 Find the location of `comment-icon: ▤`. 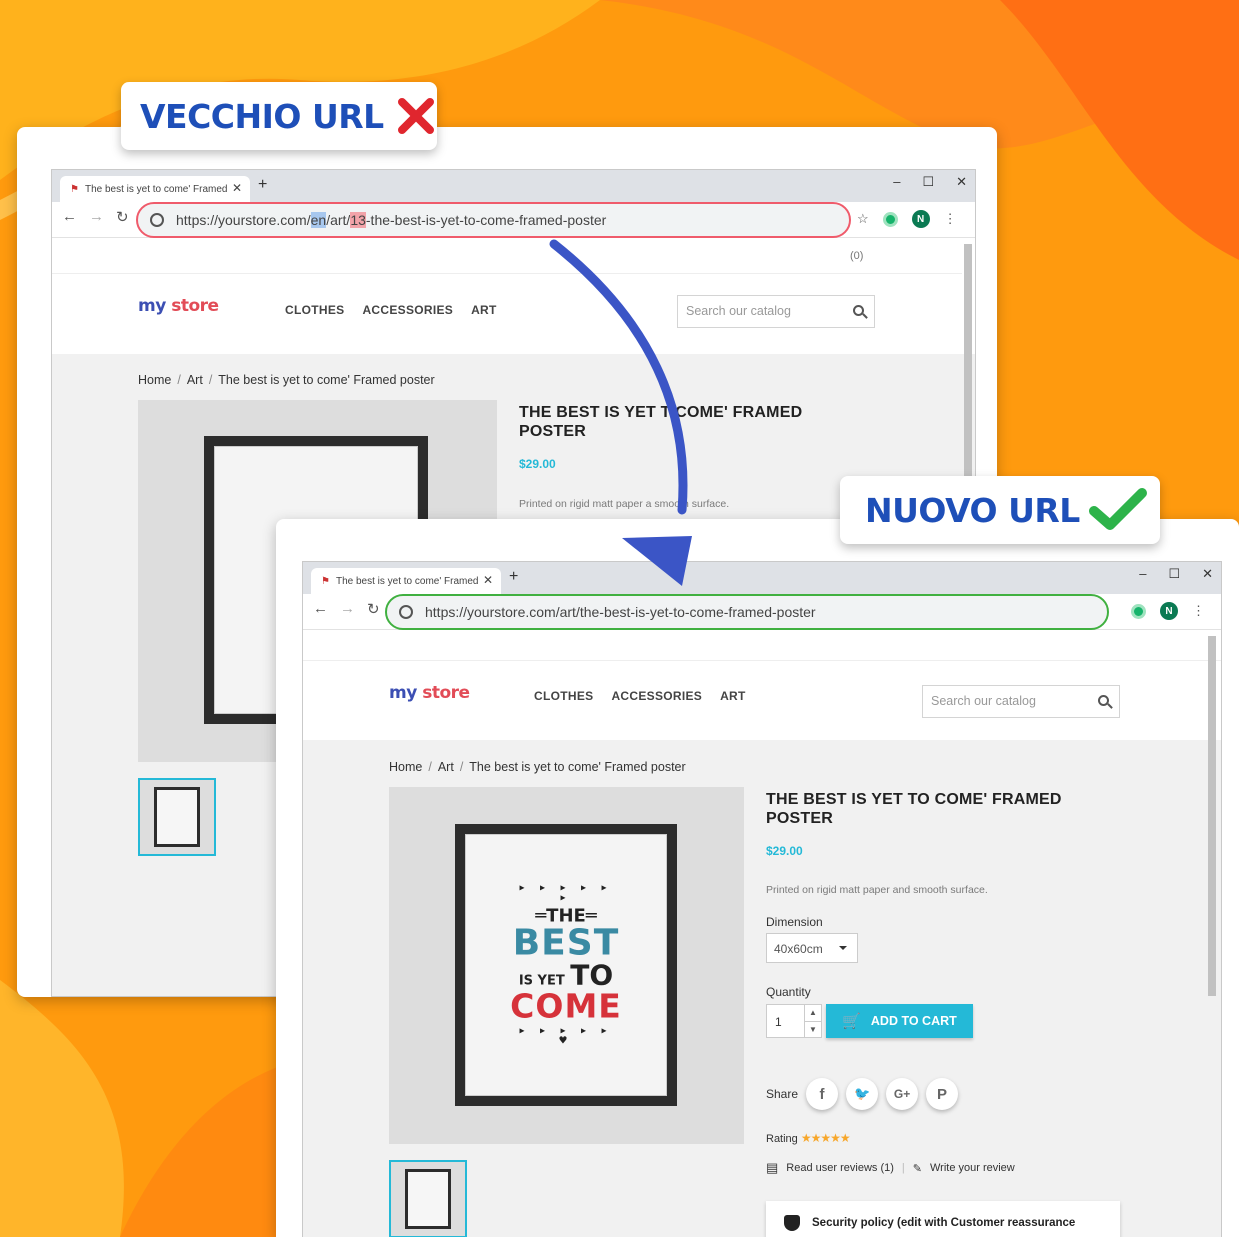

comment-icon: ▤ is located at coordinates (772, 1167).